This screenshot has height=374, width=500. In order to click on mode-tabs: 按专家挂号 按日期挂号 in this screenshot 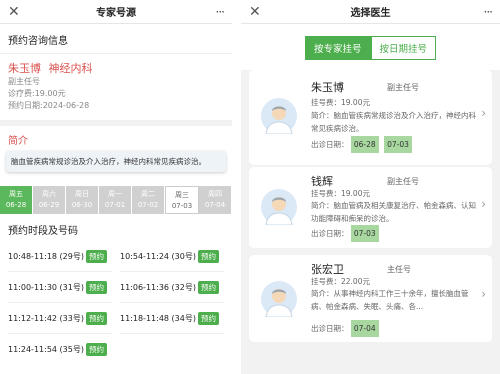, I will do `click(370, 47)`.